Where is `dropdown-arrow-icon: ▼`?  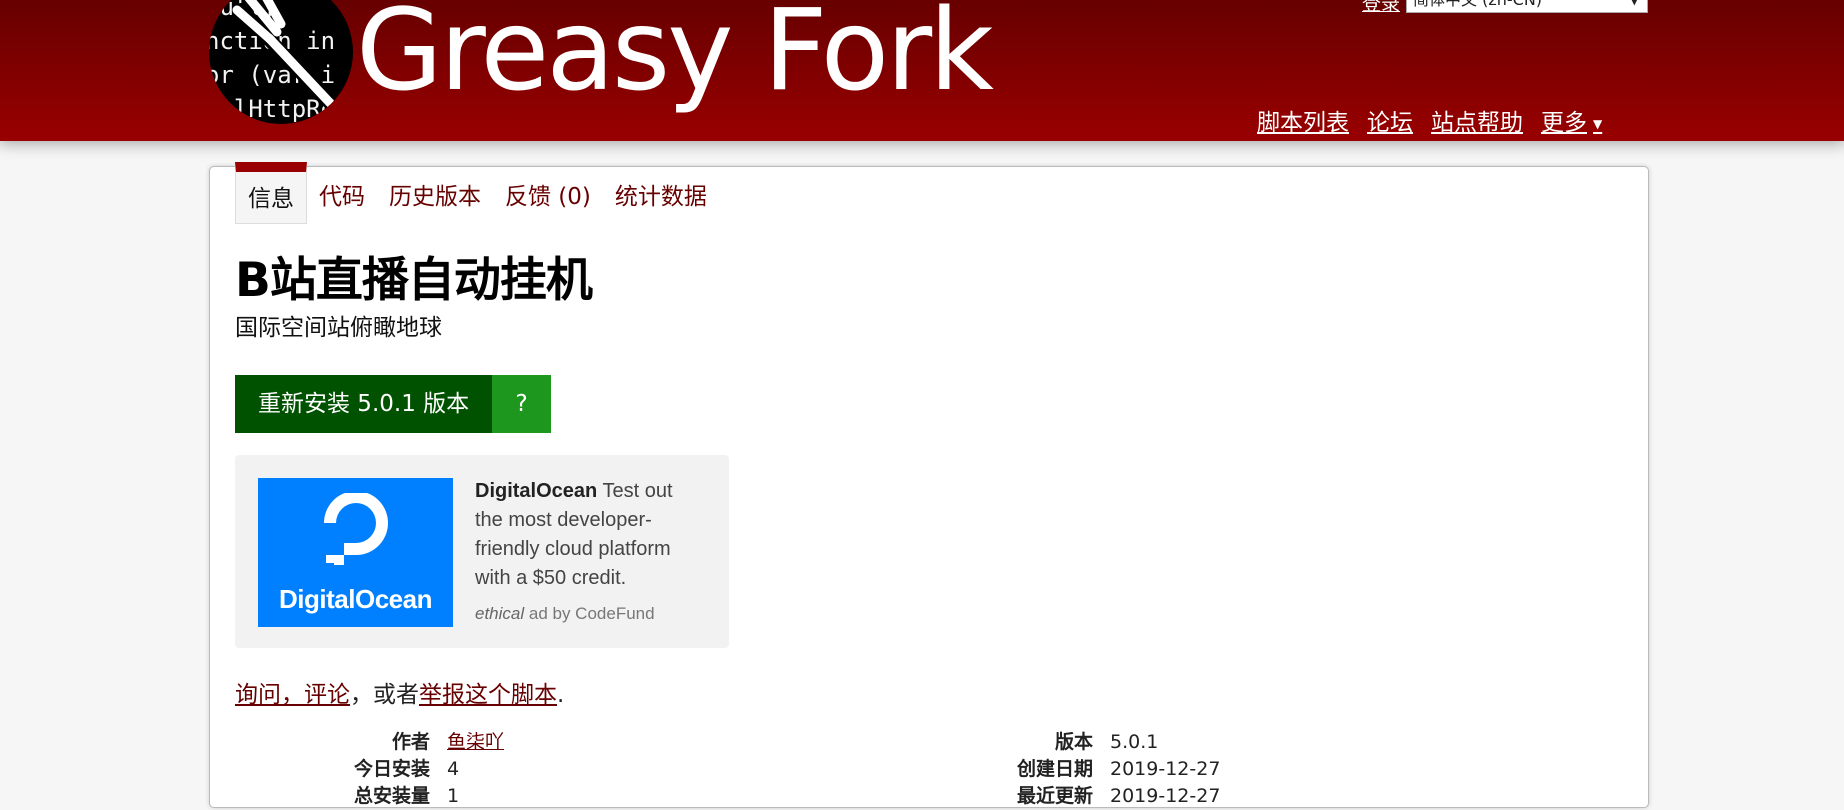
dropdown-arrow-icon: ▼ is located at coordinates (1598, 123).